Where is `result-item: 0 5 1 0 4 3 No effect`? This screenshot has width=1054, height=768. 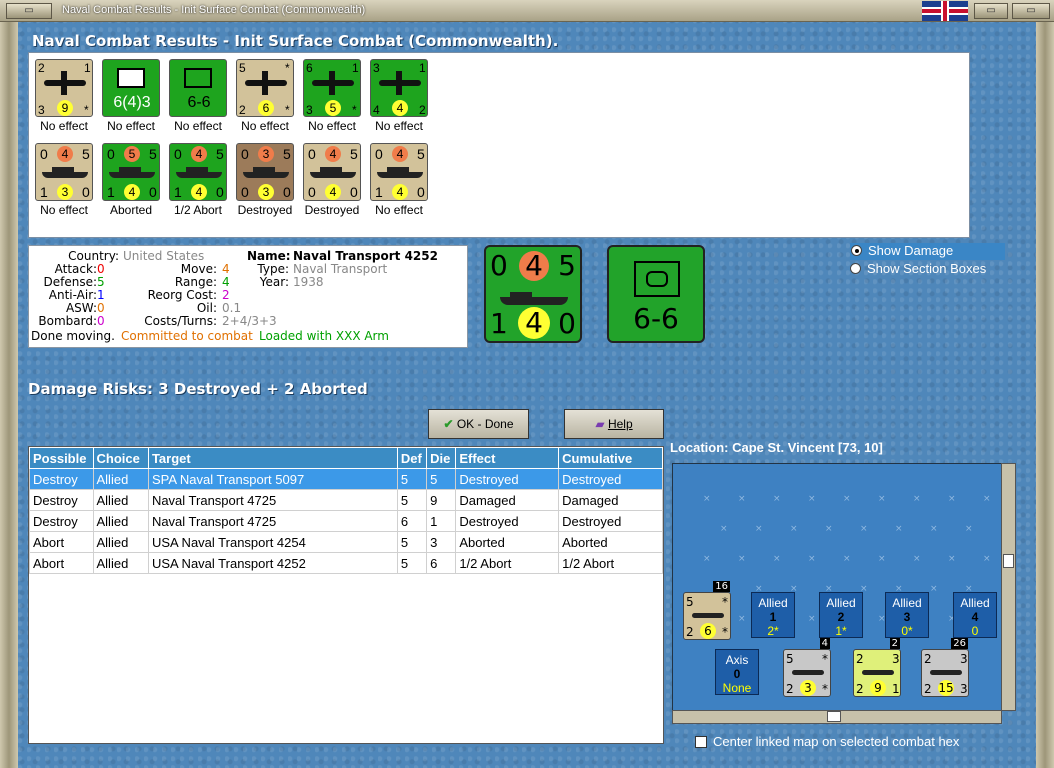 result-item: 0 5 1 0 4 3 No effect is located at coordinates (64, 180).